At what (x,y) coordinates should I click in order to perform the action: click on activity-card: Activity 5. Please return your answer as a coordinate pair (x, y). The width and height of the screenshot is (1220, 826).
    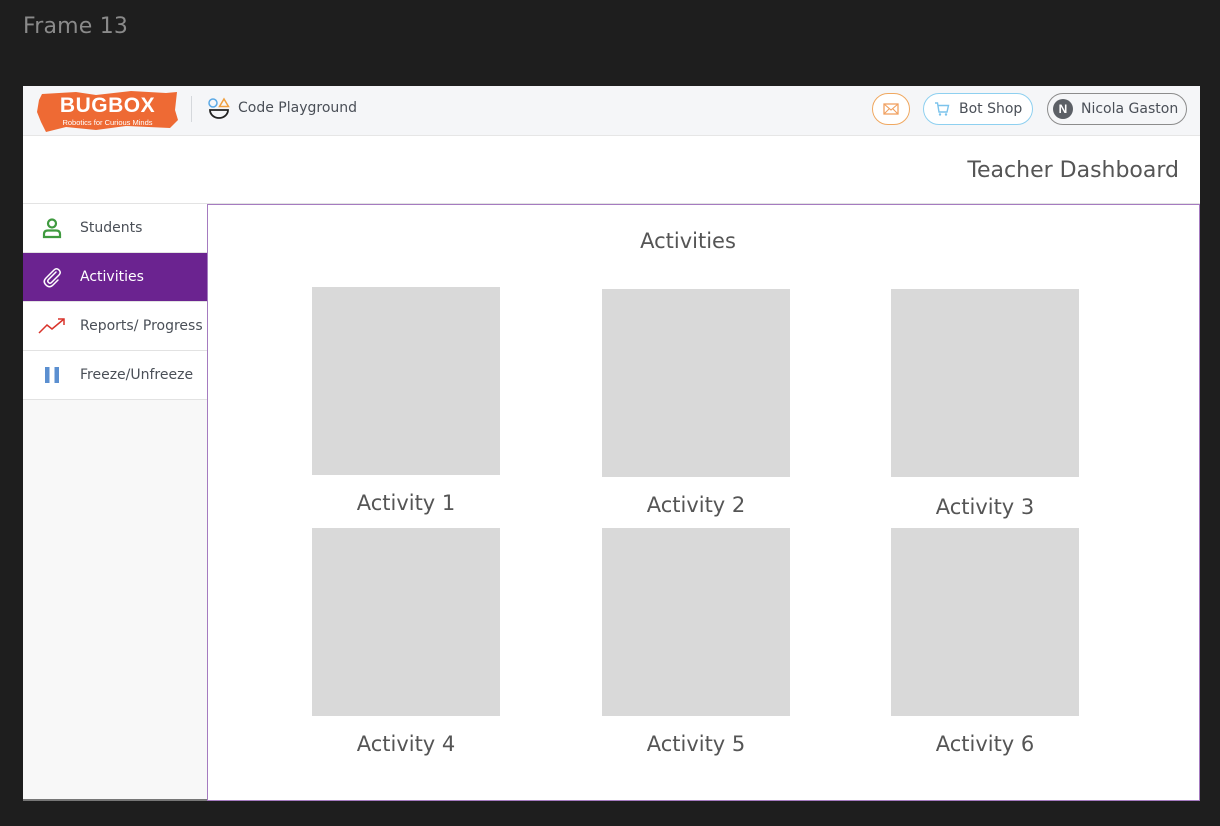
    Looking at the image, I should click on (696, 642).